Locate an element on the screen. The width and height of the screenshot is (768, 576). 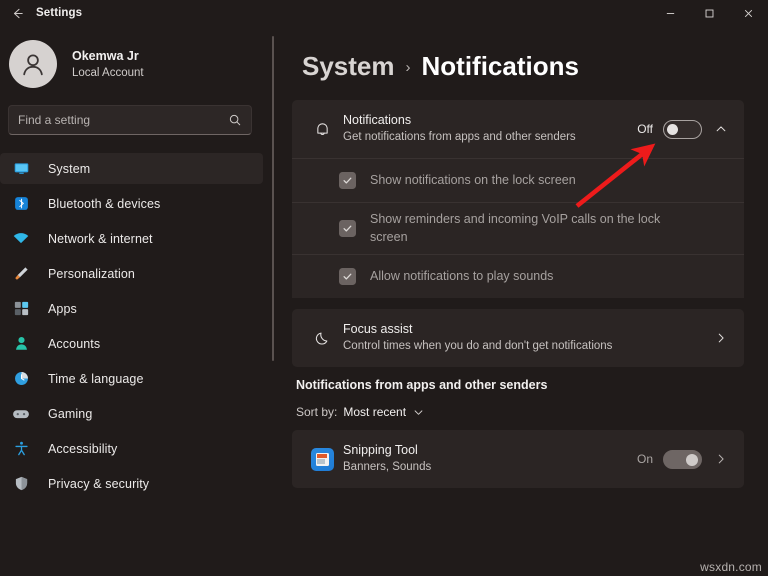
app-toggle is located at coordinates (682, 459).